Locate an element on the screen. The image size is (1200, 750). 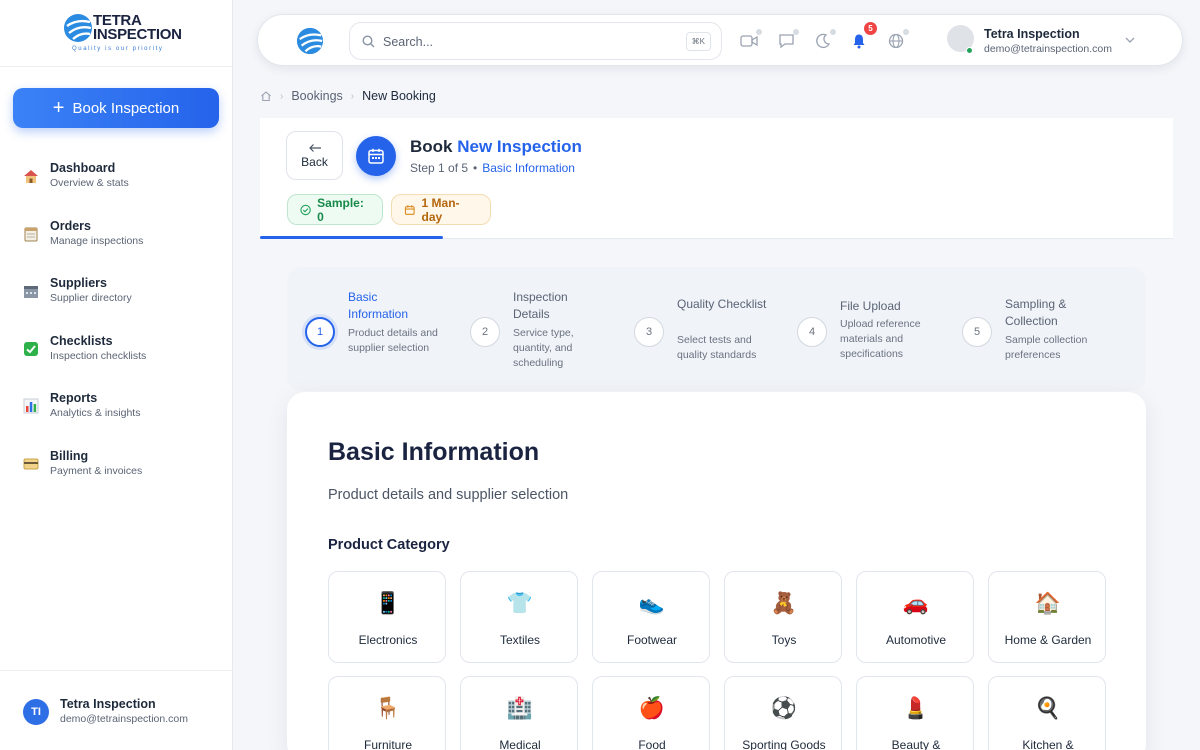
sample-count-badge: Sample: 0 is located at coordinates (335, 209).